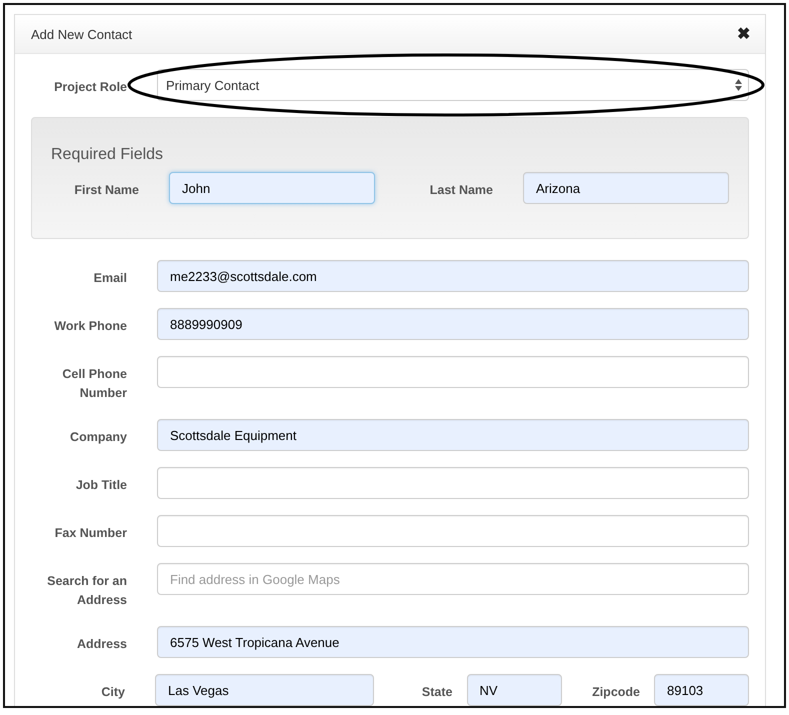  What do you see at coordinates (514, 690) in the screenshot?
I see `input-field: NV` at bounding box center [514, 690].